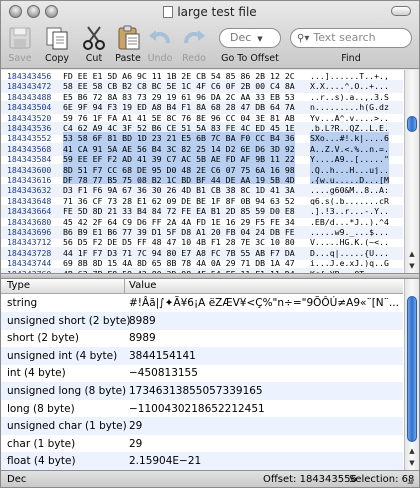 The width and height of the screenshot is (420, 488). I want to click on scissors-icon, so click(94, 38).